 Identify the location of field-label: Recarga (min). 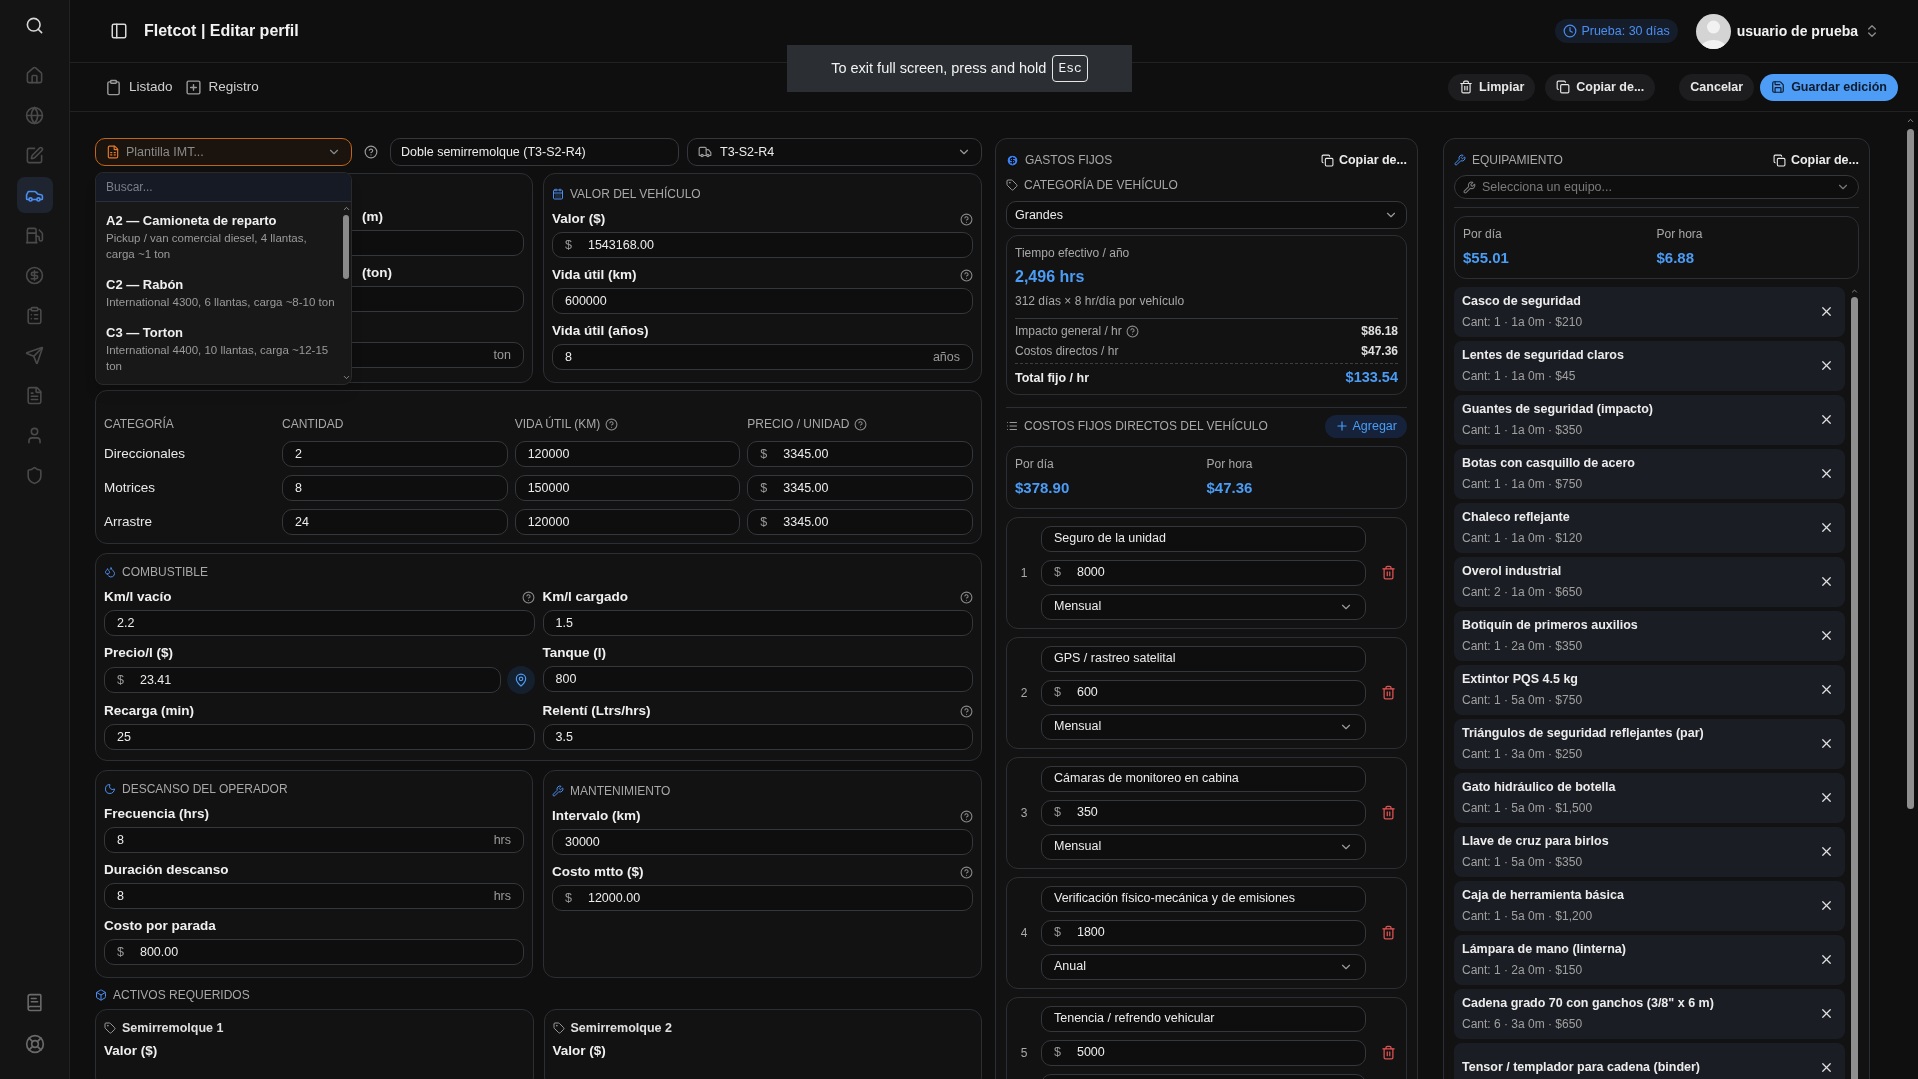
(149, 710).